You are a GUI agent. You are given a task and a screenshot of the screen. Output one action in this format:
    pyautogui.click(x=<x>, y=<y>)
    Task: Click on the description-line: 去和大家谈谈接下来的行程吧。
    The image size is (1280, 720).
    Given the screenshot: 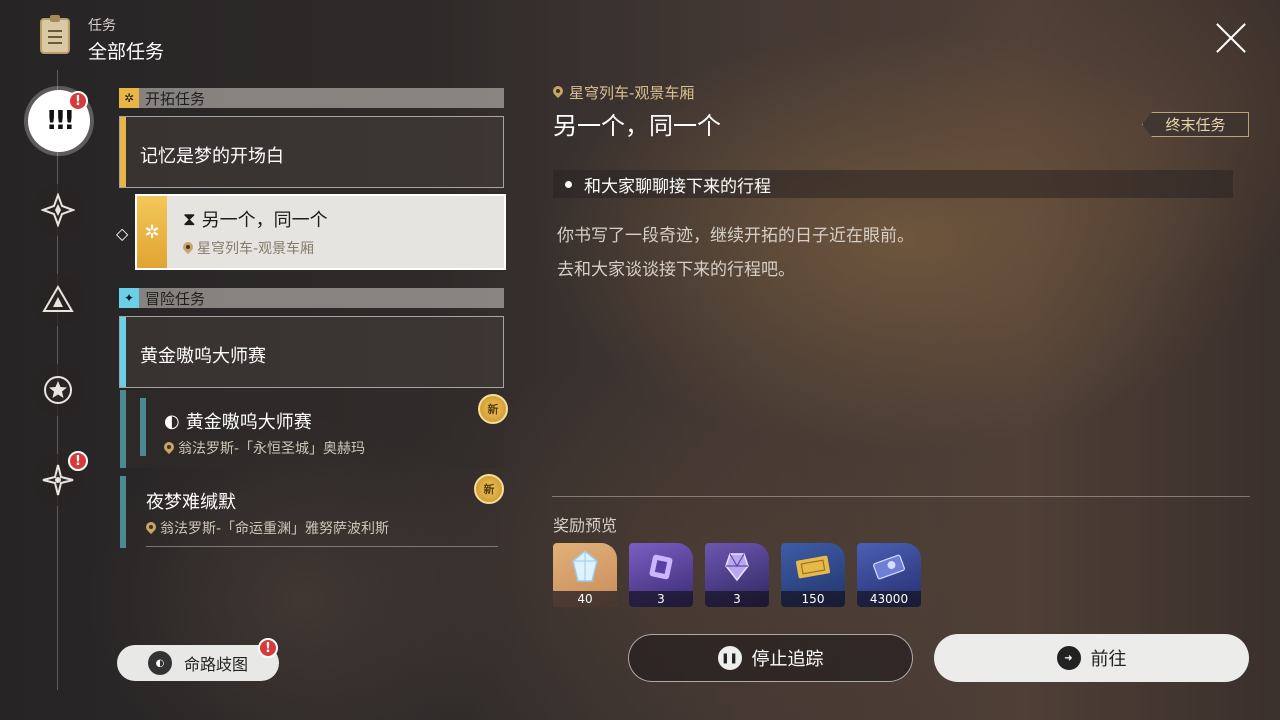 What is the action you would take?
    pyautogui.click(x=676, y=270)
    